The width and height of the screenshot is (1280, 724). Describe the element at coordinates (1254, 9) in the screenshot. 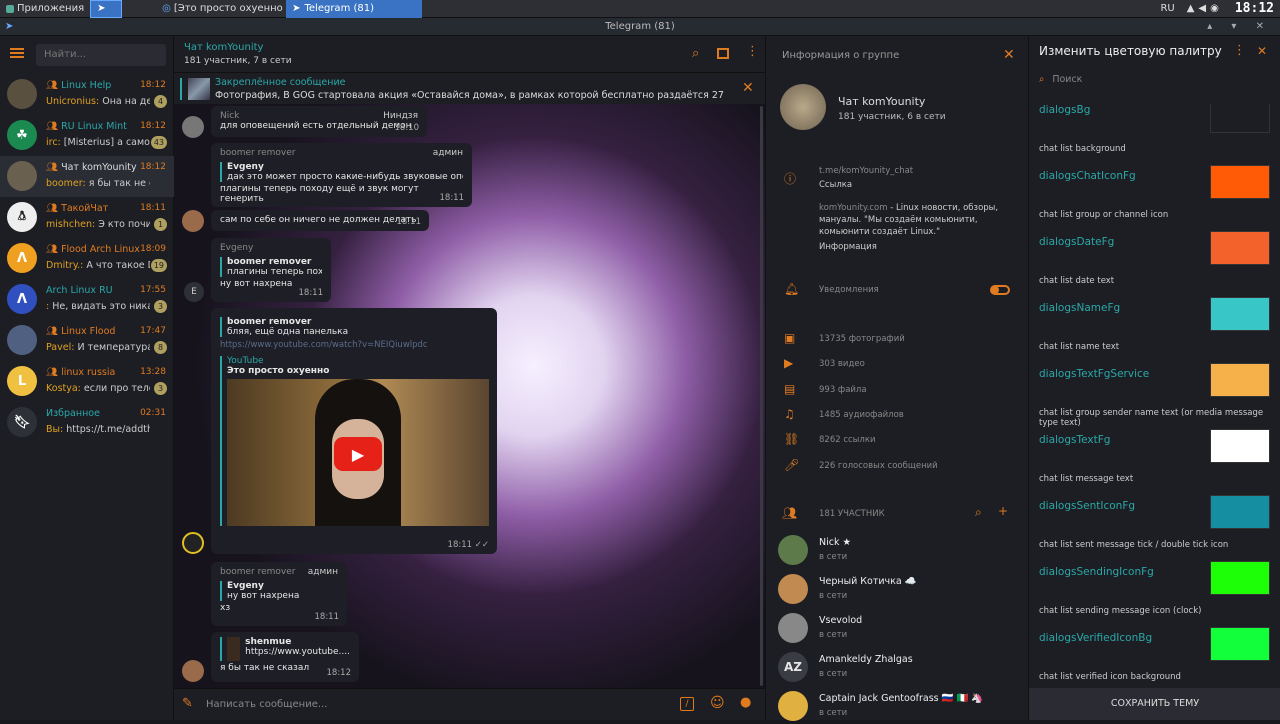

I see `clock: 18:12` at that location.